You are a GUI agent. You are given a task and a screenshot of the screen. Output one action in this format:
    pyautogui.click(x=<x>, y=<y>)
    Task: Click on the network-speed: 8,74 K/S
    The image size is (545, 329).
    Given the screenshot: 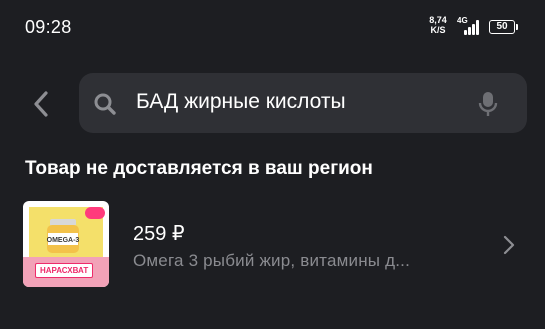 What is the action you would take?
    pyautogui.click(x=438, y=25)
    